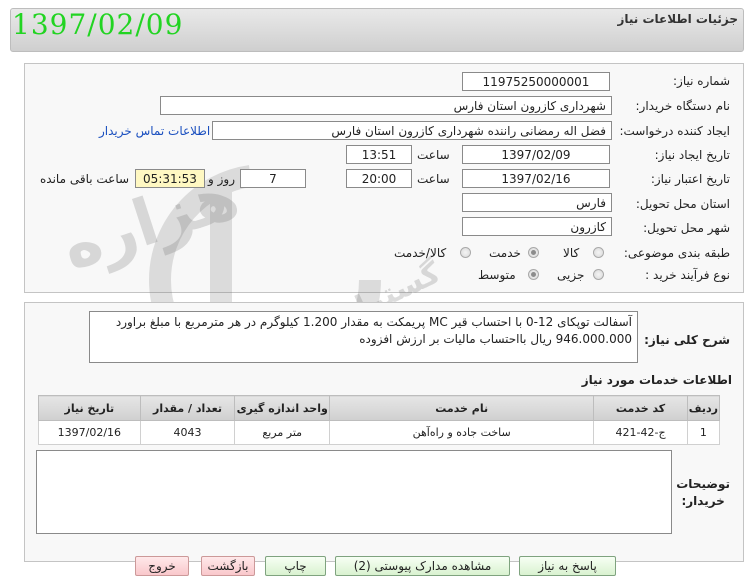 This screenshot has height=588, width=752. Describe the element at coordinates (221, 179) in the screenshot. I see `days-label: روز و` at that location.